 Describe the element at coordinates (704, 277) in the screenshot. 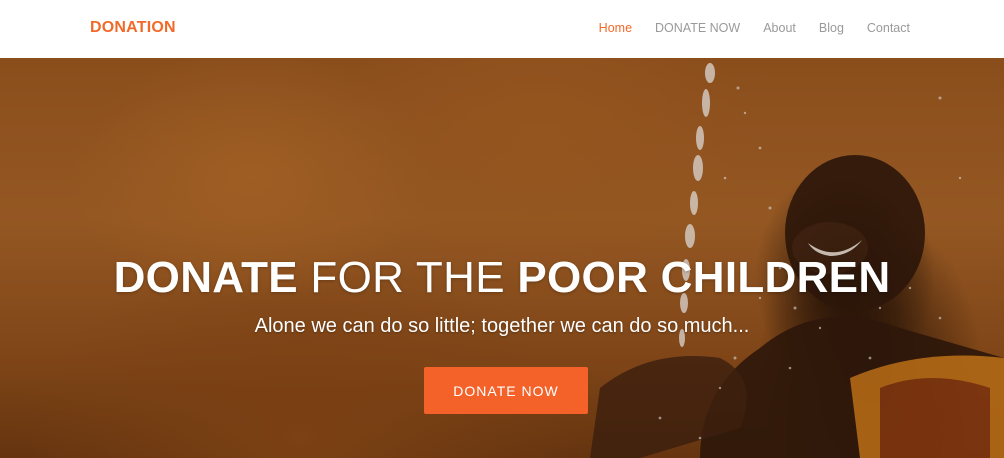

I see `hero-title-bold-2: POOR CHILDREN` at that location.